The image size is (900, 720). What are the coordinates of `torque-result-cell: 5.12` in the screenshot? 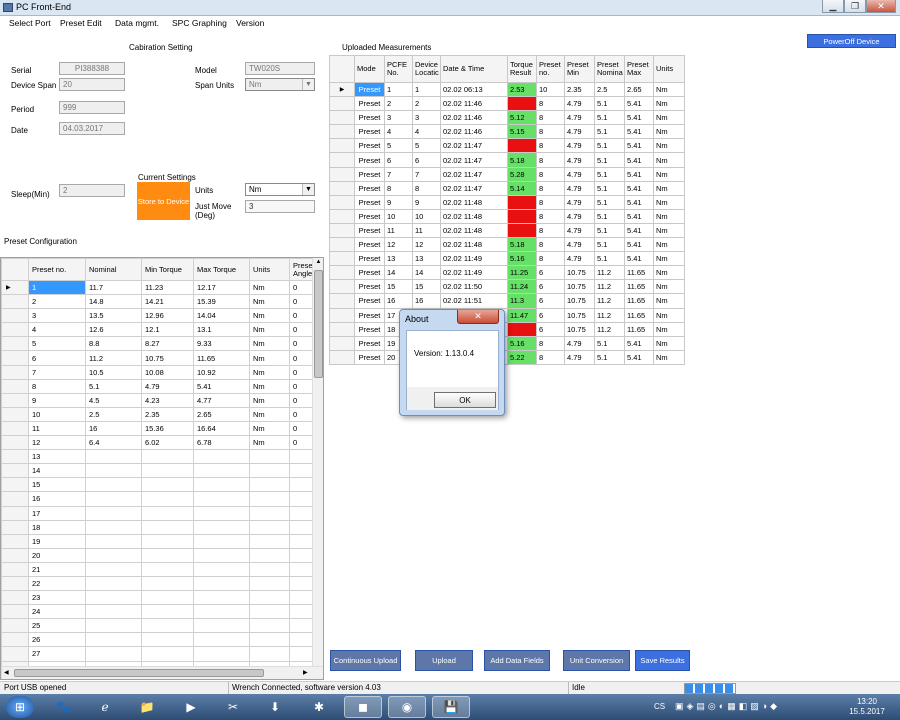 It's located at (522, 118).